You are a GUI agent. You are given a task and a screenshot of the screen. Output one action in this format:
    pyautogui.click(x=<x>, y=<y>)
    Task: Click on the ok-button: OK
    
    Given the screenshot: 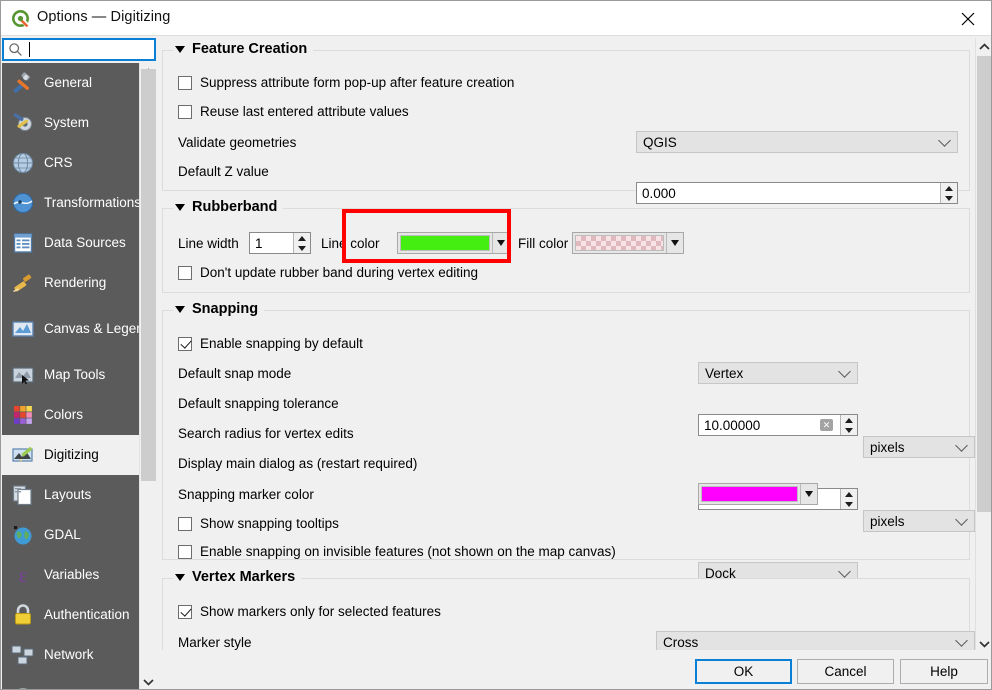 What is the action you would take?
    pyautogui.click(x=743, y=671)
    